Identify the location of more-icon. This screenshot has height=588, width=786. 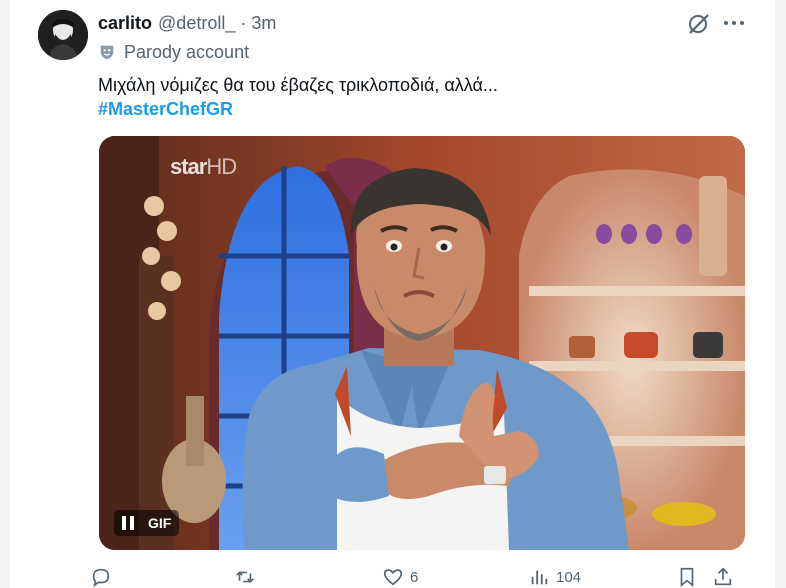
(734, 23).